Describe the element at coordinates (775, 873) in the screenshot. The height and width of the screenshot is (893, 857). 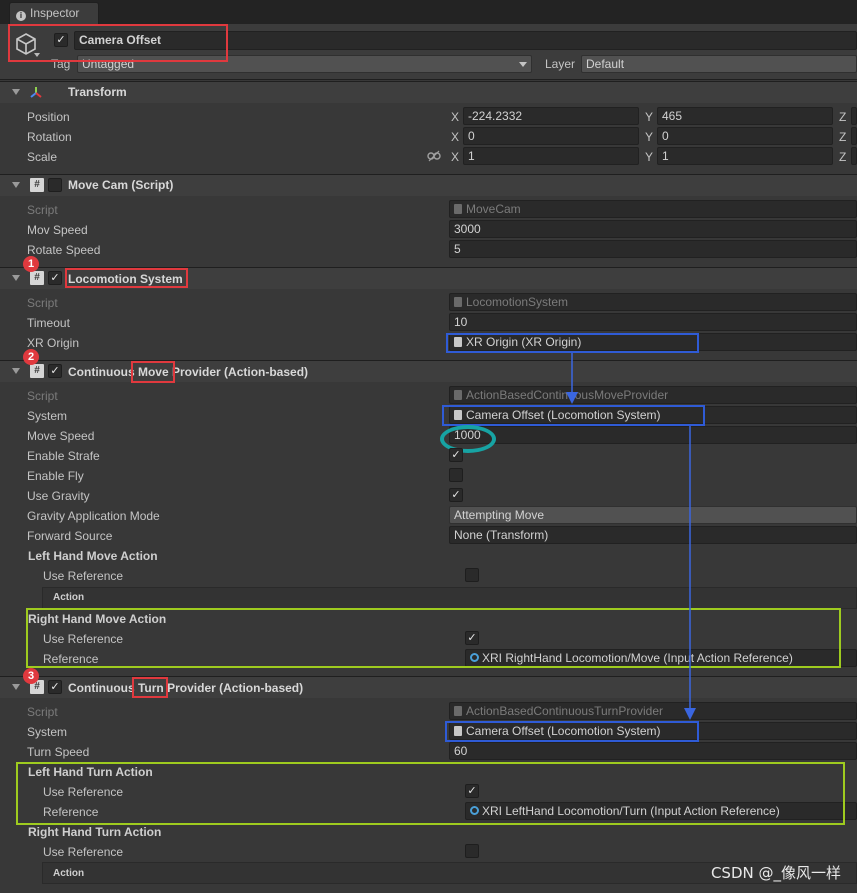
I see `watermark: CSDN @_像风一样` at that location.